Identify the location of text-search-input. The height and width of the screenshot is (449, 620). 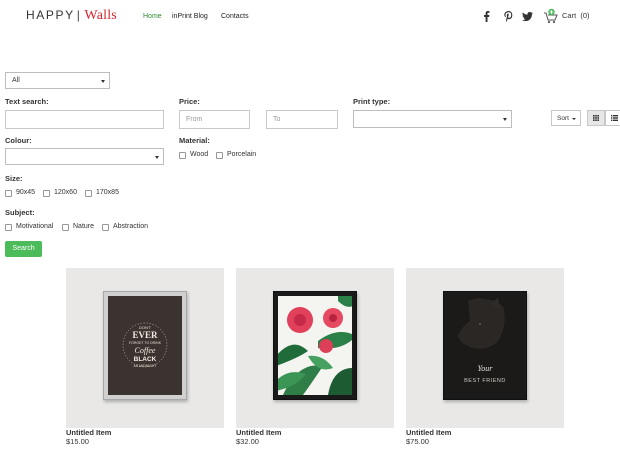
(84, 119).